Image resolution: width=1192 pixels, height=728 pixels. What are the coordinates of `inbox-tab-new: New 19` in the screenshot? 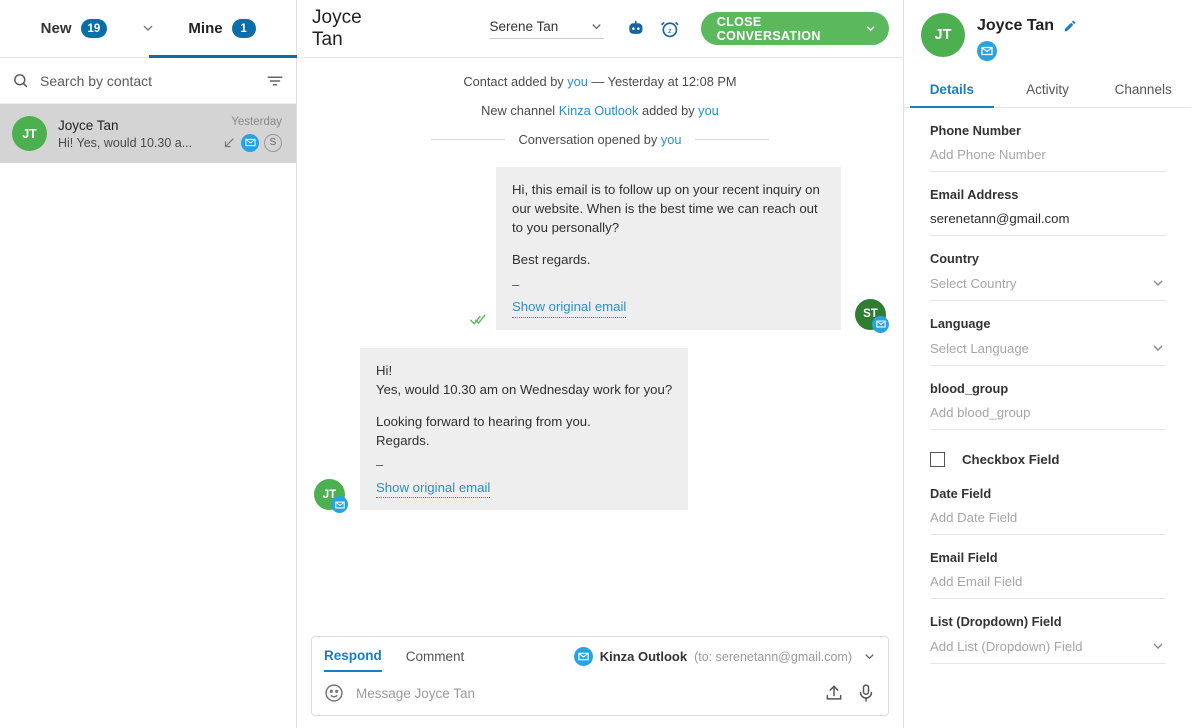 It's located at (74, 29).